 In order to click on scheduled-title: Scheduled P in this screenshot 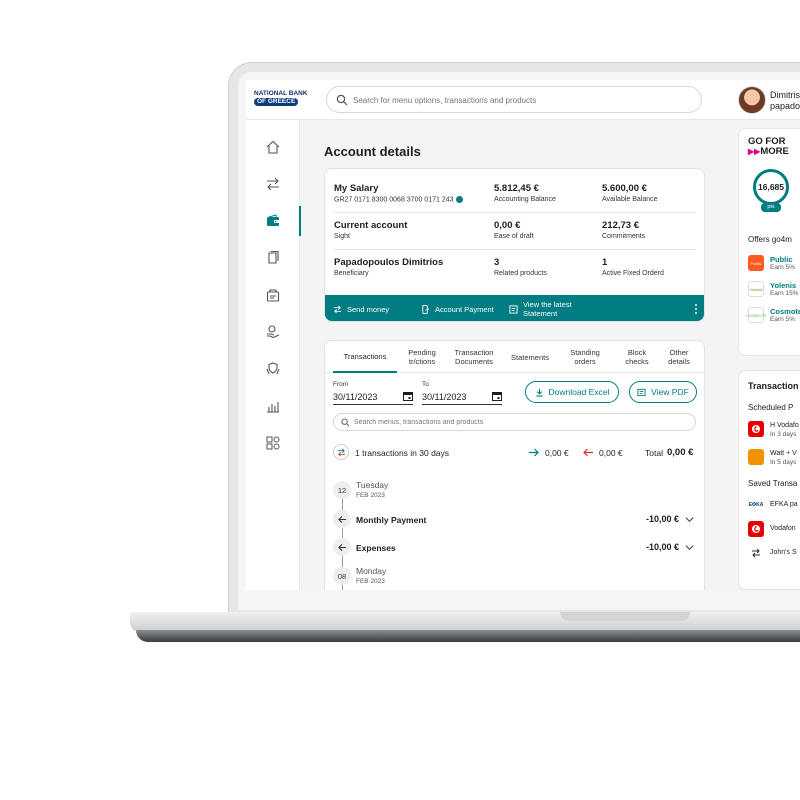, I will do `click(771, 407)`.